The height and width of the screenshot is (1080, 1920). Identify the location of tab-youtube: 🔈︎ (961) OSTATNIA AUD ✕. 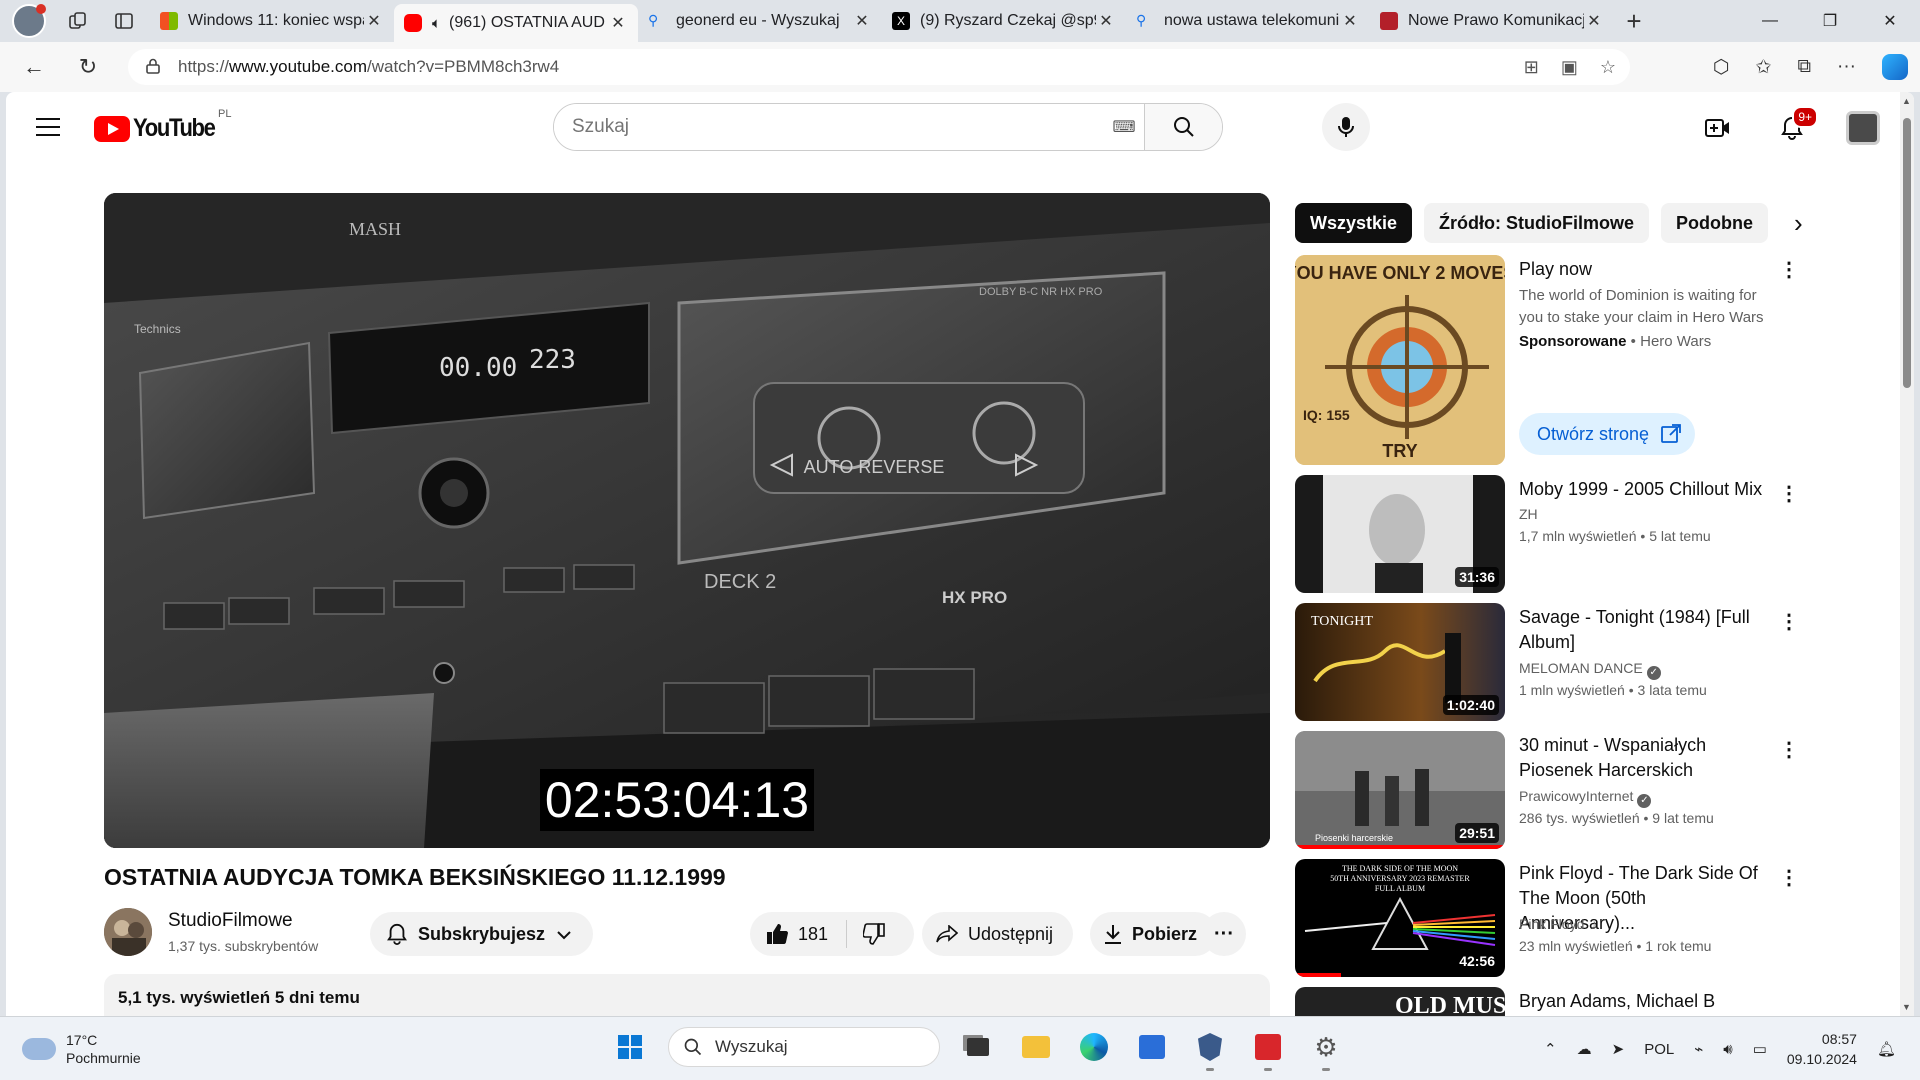
(516, 23).